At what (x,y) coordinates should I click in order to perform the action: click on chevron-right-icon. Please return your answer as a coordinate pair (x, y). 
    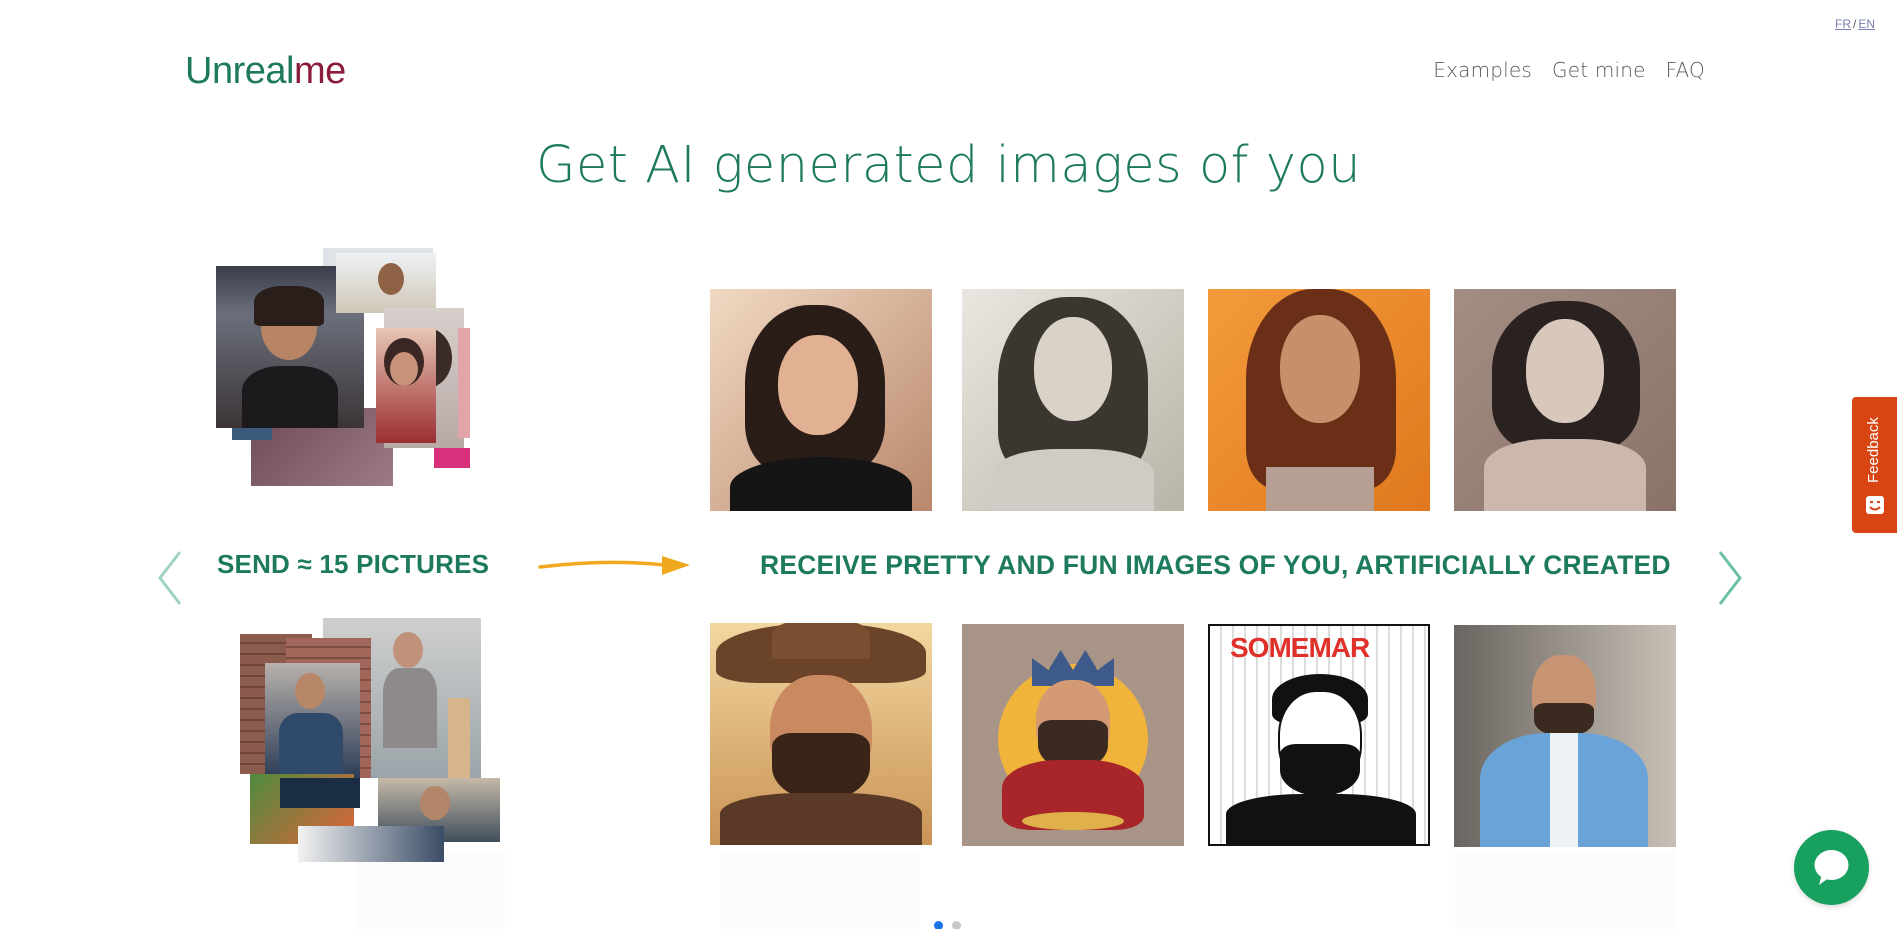
    Looking at the image, I should click on (1730, 578).